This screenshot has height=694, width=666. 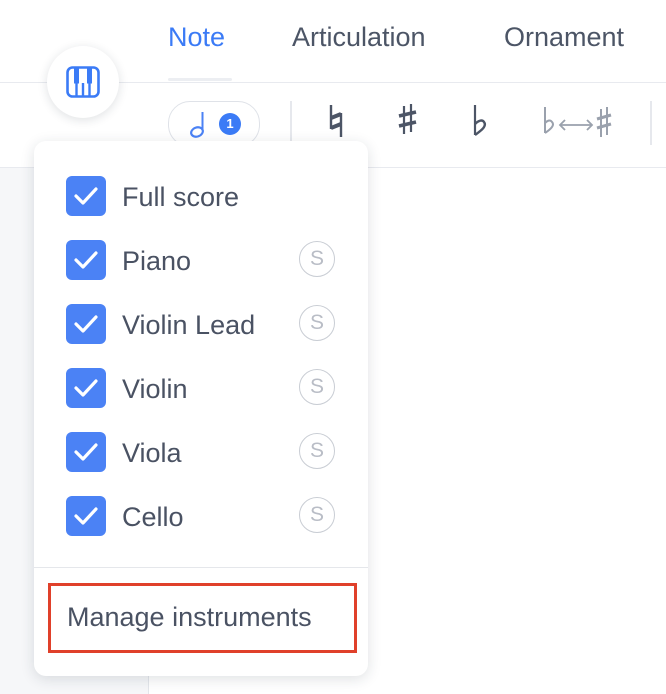 I want to click on instrument-label: Full score, so click(x=181, y=197).